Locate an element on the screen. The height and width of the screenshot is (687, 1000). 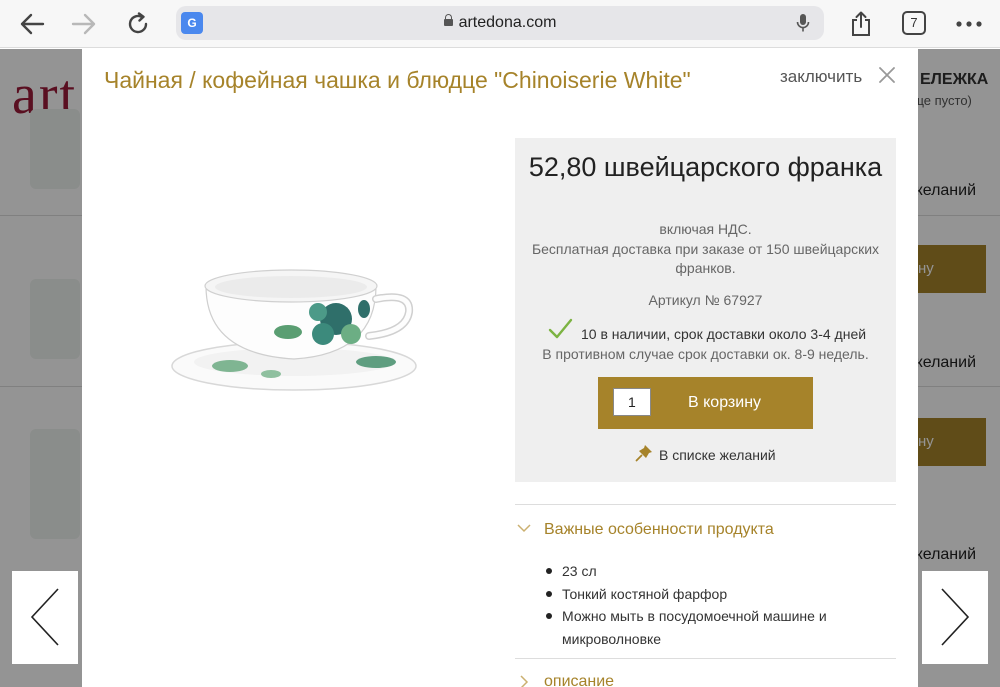
quantity-input is located at coordinates (632, 402).